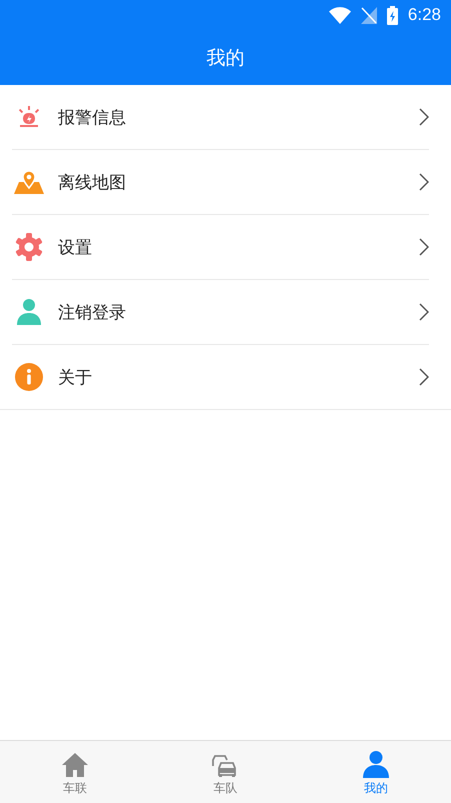 This screenshot has width=451, height=803. What do you see at coordinates (75, 765) in the screenshot?
I see `home-icon` at bounding box center [75, 765].